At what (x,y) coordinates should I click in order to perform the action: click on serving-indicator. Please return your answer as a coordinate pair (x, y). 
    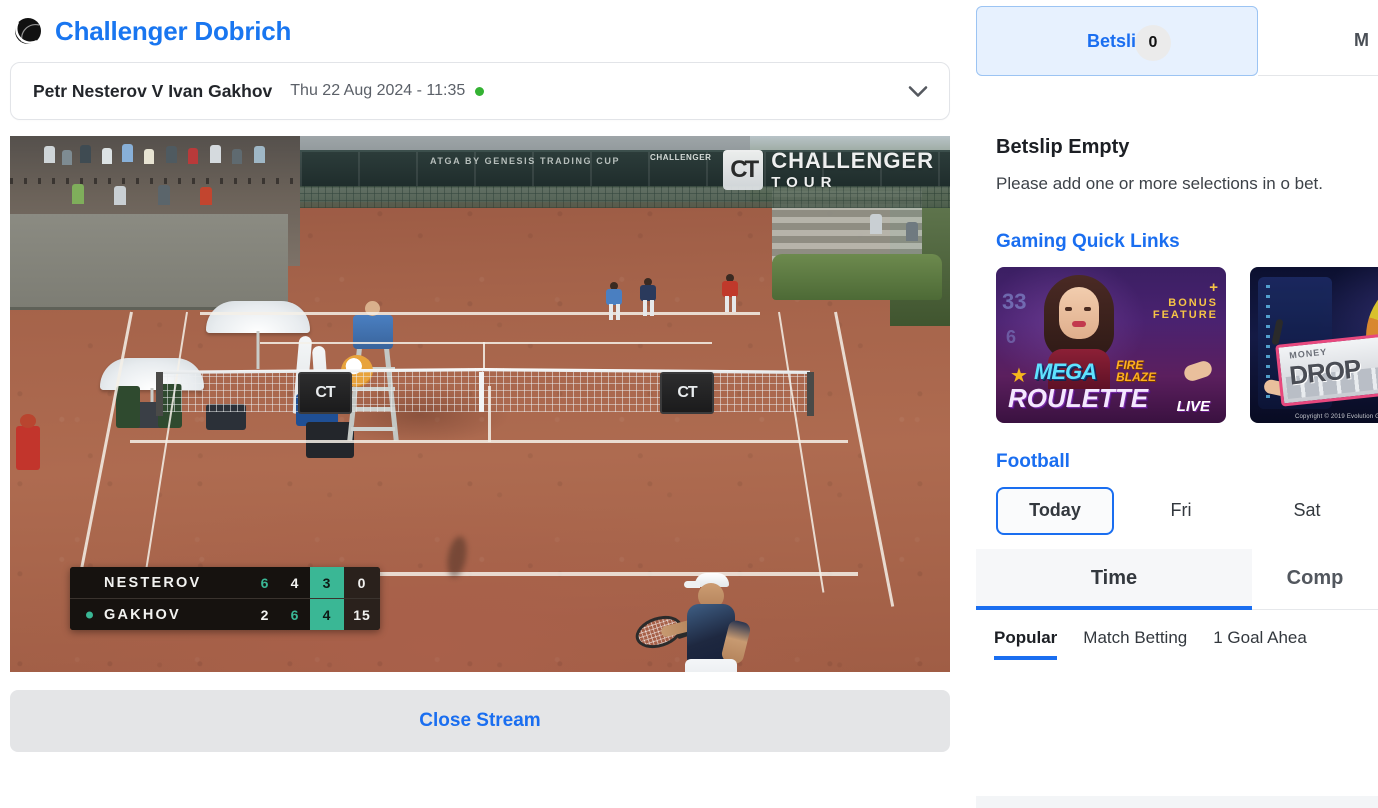
    Looking at the image, I should click on (89, 614).